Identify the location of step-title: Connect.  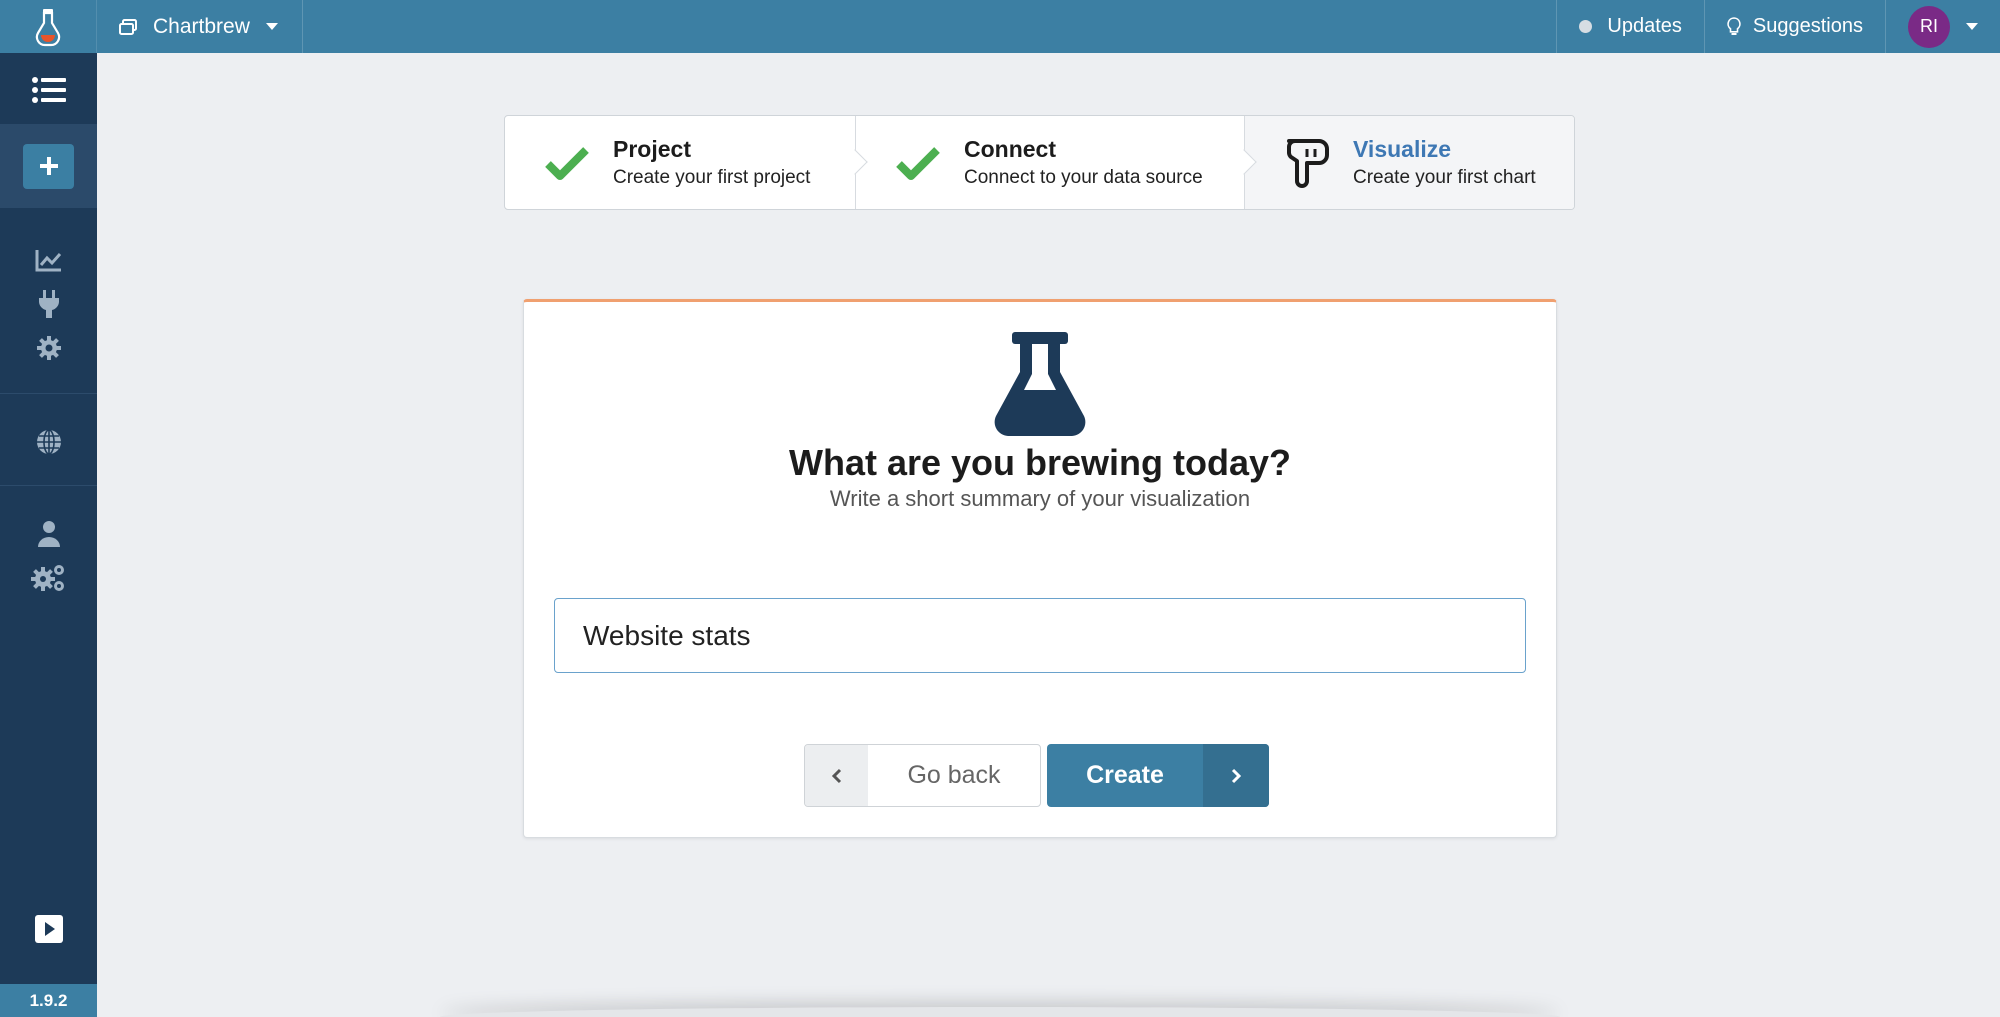
(1010, 149).